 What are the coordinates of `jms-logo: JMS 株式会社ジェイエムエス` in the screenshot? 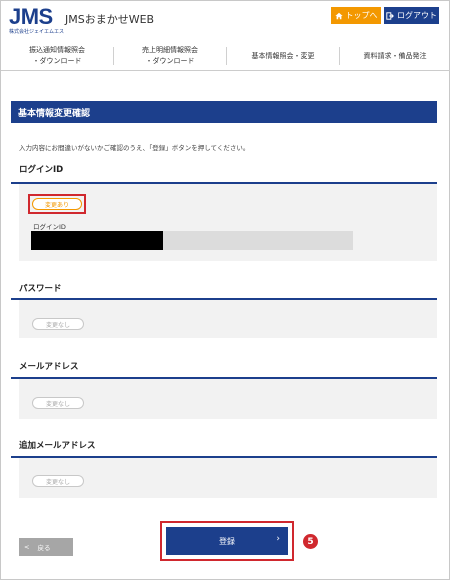 It's located at (36, 20).